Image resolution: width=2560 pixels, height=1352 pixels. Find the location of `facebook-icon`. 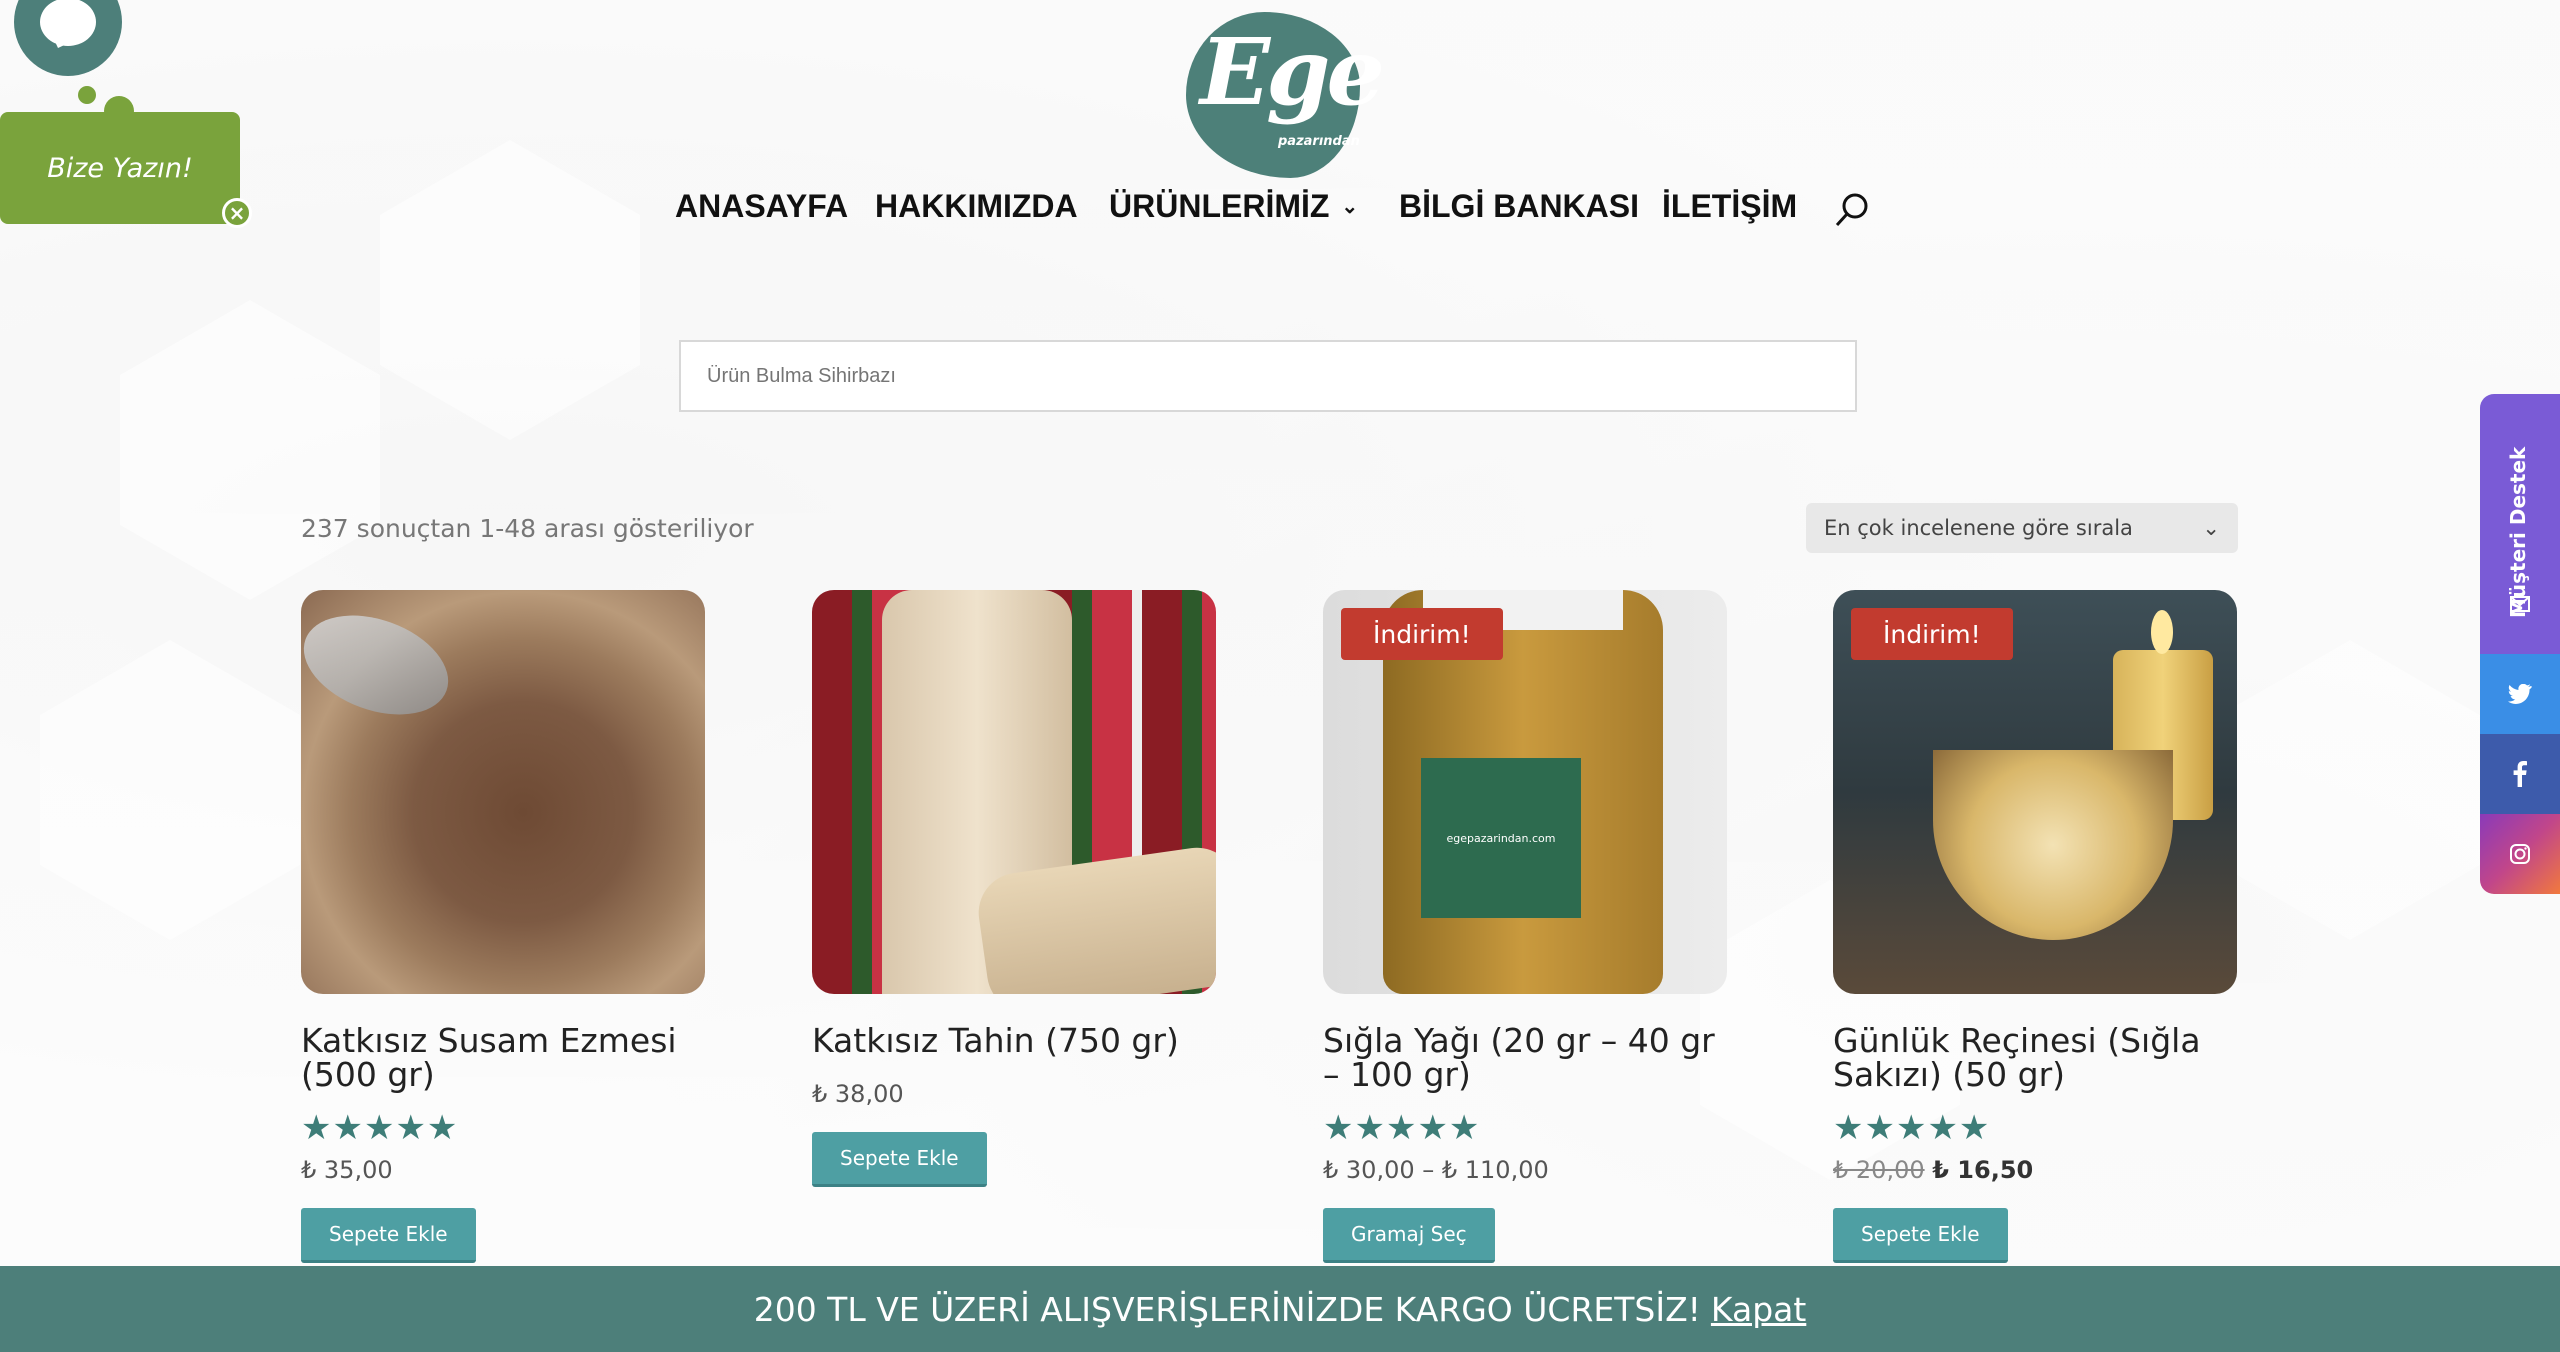

facebook-icon is located at coordinates (2520, 774).